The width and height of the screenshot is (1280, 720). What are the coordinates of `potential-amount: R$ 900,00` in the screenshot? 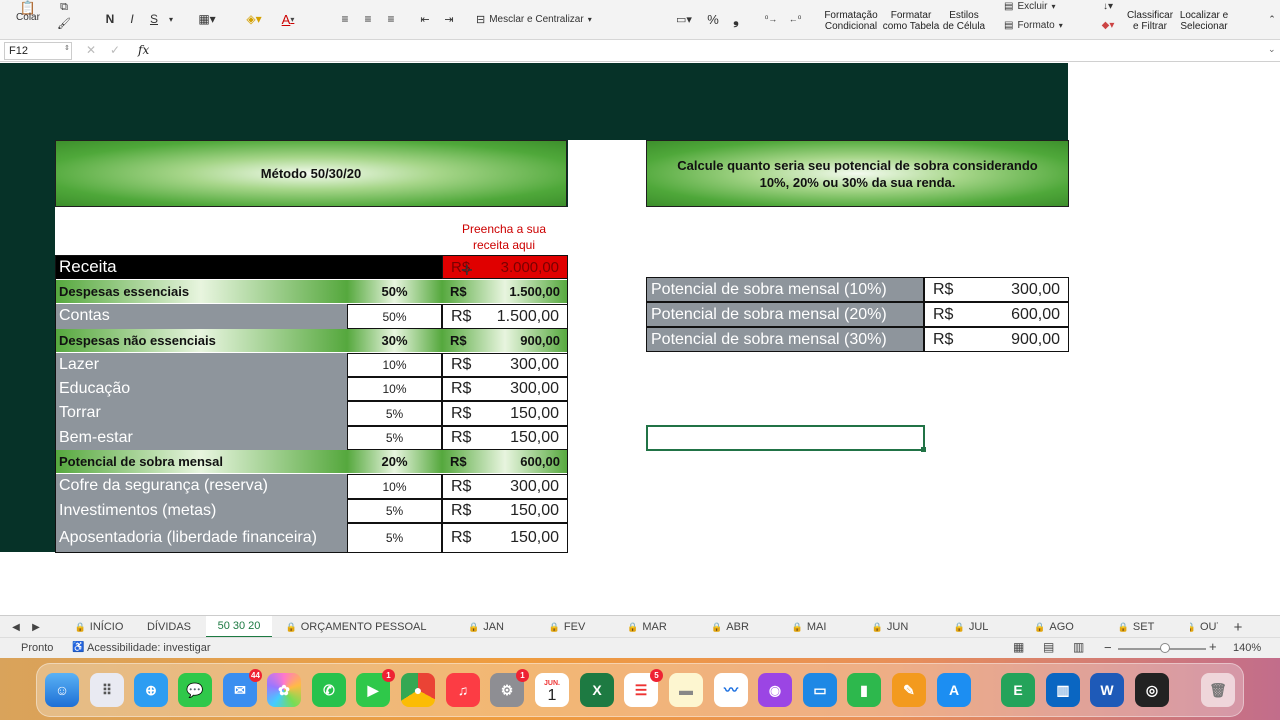 It's located at (996, 339).